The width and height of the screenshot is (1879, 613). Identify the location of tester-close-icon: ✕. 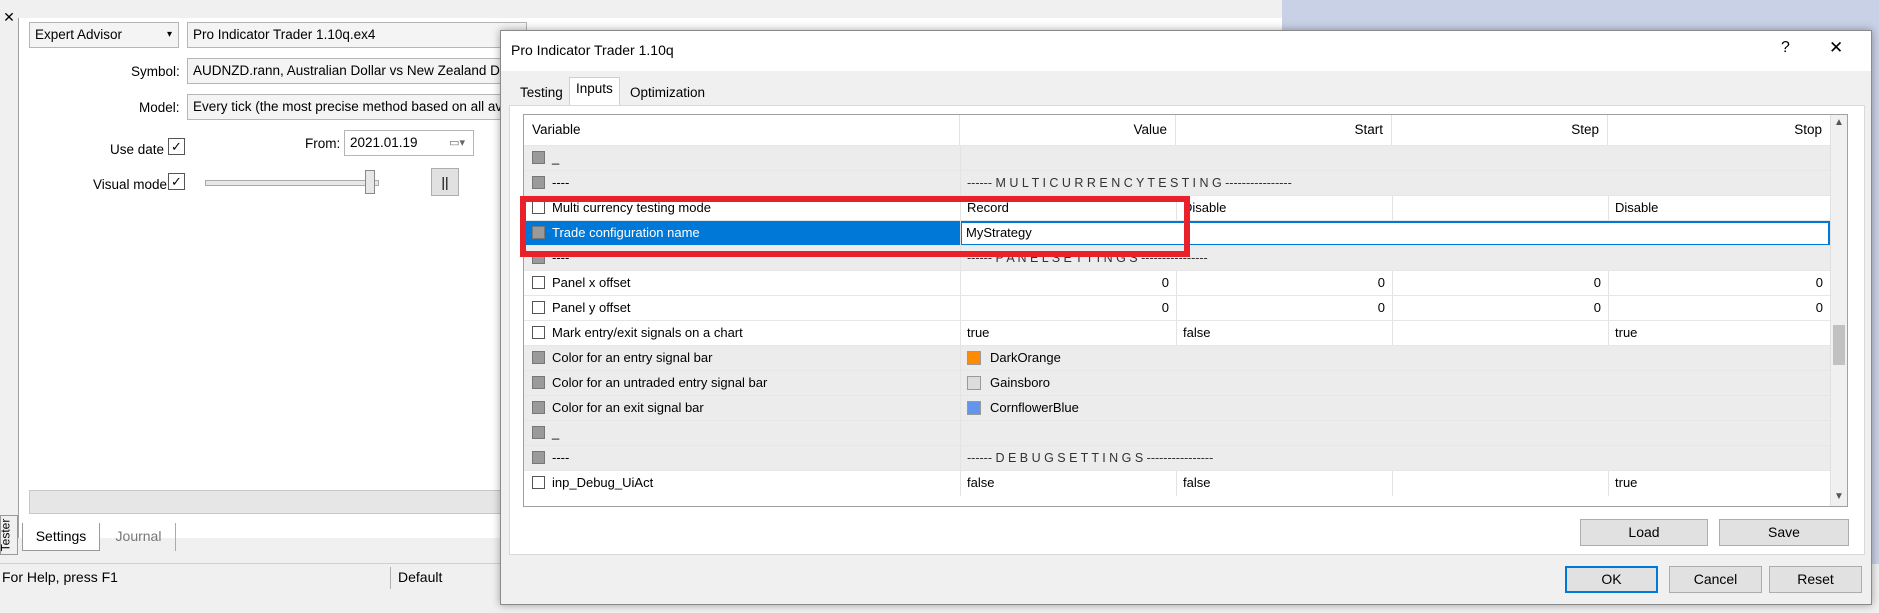
(9, 18).